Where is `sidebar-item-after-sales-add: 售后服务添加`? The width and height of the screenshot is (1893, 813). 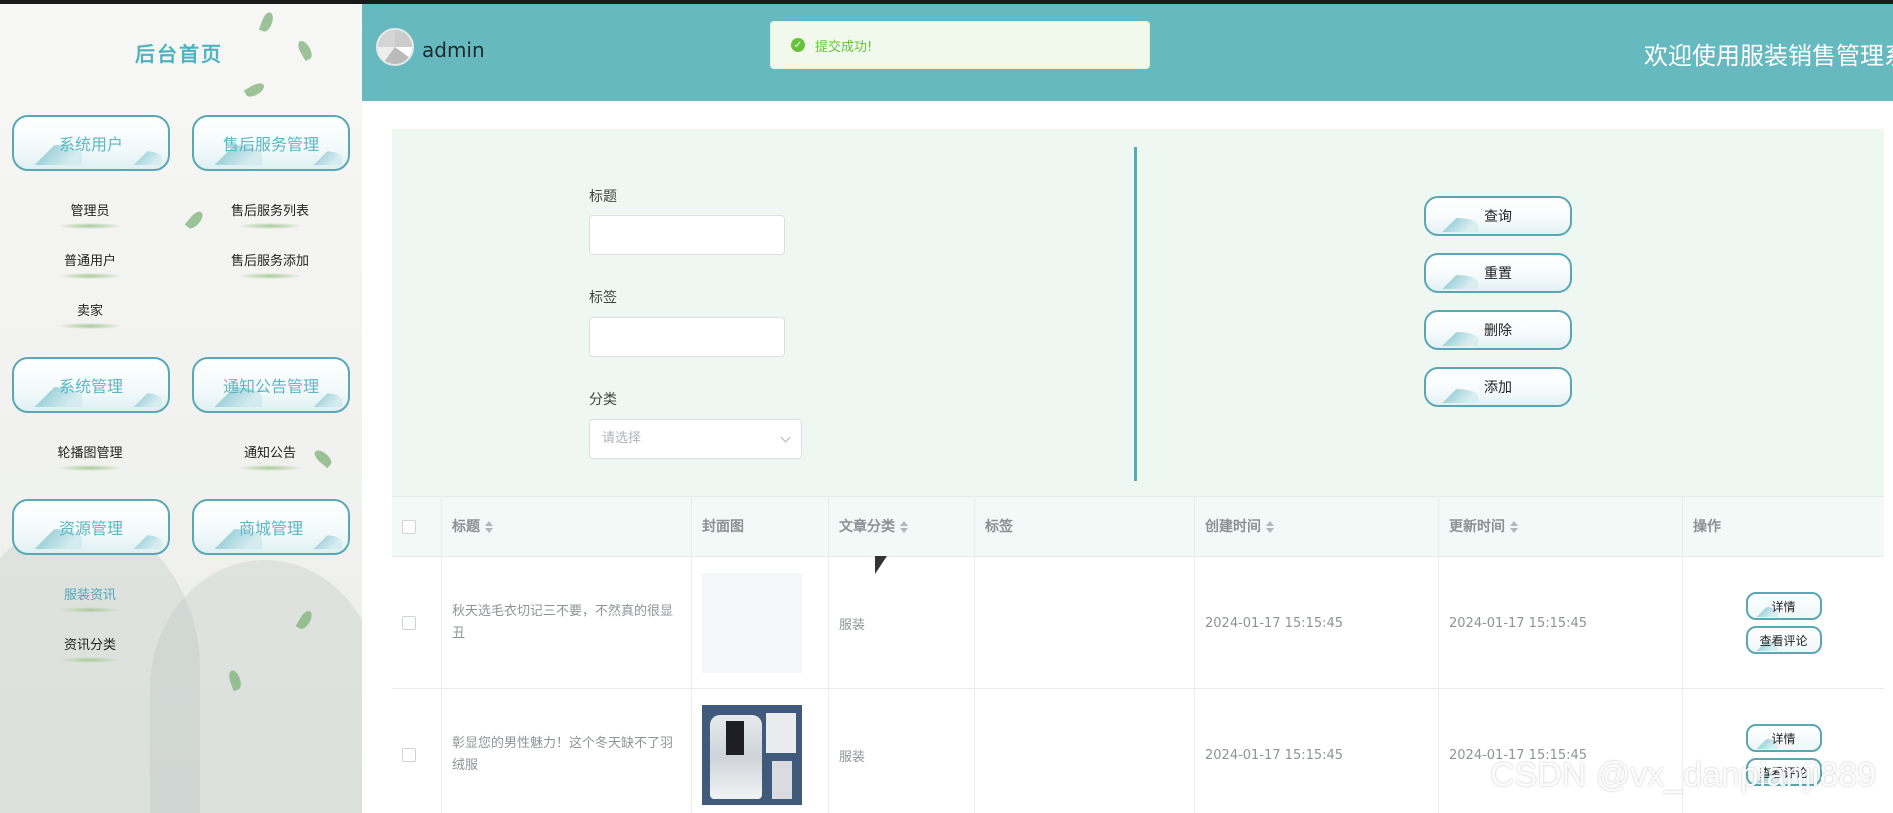 sidebar-item-after-sales-add: 售后服务添加 is located at coordinates (270, 264).